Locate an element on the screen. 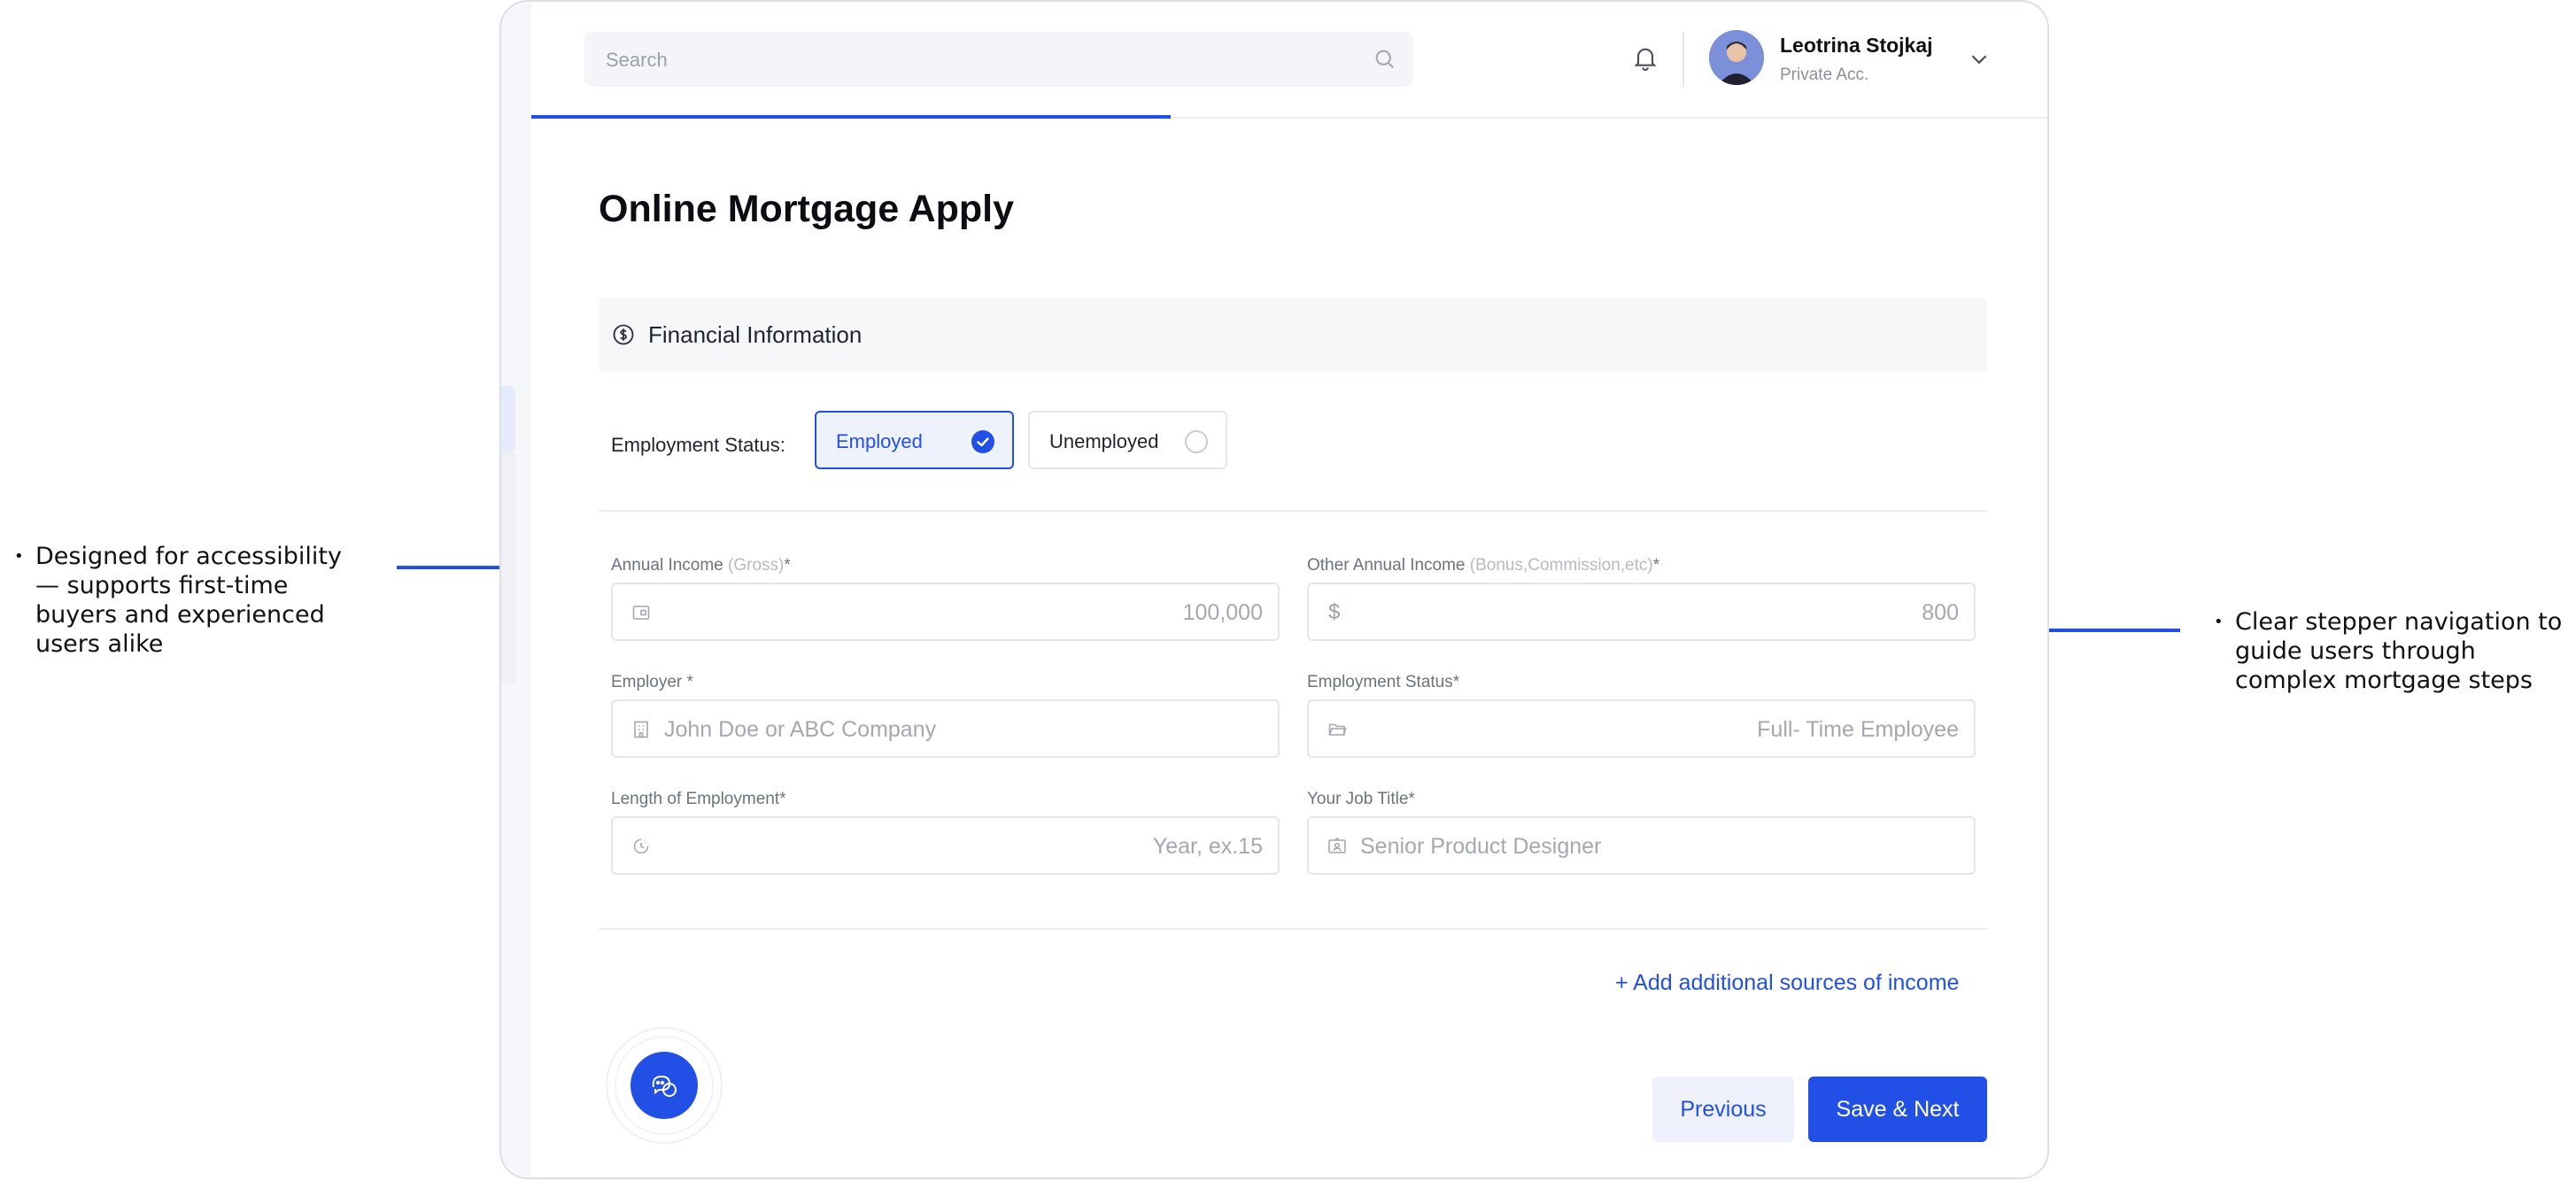 The image size is (2576, 1181). annual-income-field is located at coordinates (945, 612).